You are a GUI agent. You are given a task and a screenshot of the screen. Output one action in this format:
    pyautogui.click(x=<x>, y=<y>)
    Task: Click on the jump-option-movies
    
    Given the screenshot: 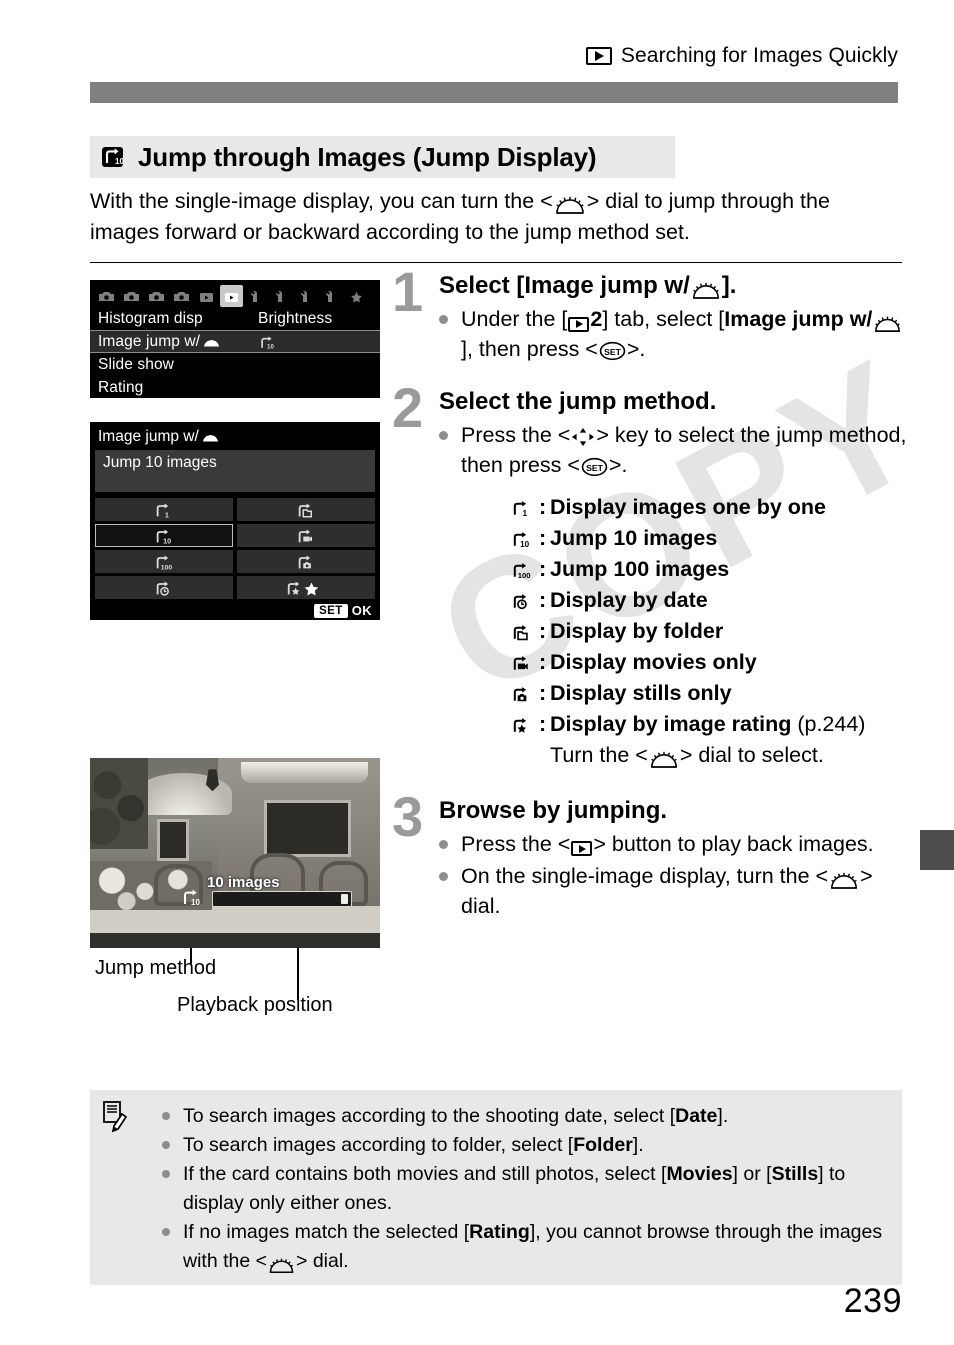 What is the action you would take?
    pyautogui.click(x=306, y=535)
    